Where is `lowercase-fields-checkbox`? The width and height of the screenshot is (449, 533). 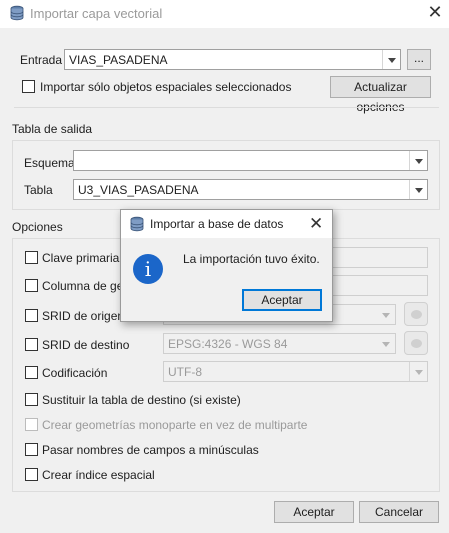 lowercase-fields-checkbox is located at coordinates (31, 449).